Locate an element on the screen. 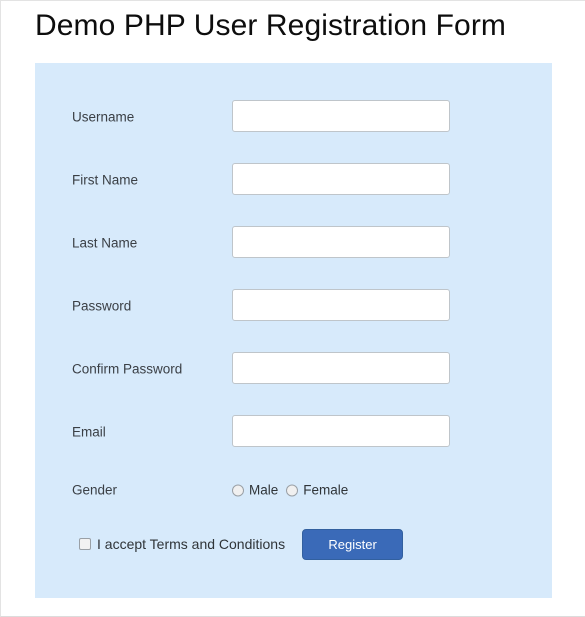 The width and height of the screenshot is (585, 617). terms-checkbox-group: I accept Terms and Conditions is located at coordinates (182, 544).